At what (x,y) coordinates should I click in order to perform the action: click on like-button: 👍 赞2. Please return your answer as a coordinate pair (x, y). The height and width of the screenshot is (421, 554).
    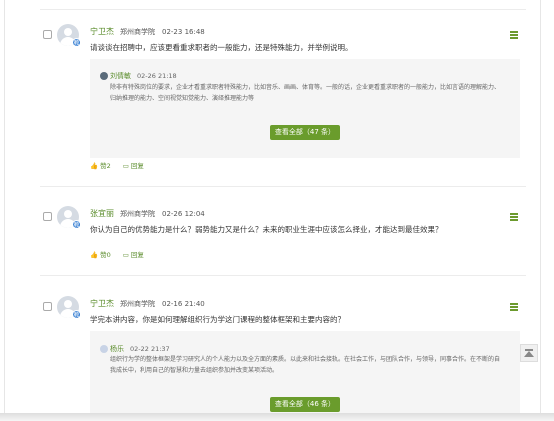
    Looking at the image, I should click on (100, 166).